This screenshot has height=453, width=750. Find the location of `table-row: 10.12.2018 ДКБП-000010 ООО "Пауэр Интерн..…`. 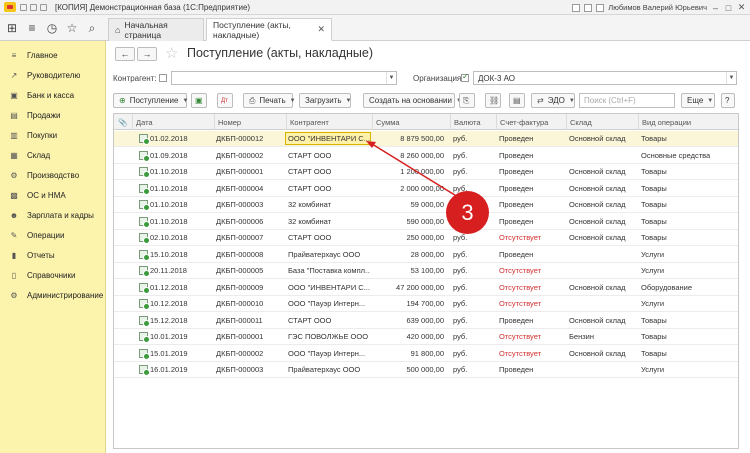

table-row: 10.12.2018 ДКБП-000010 ООО "Пауэр Интерн..… is located at coordinates (426, 304).